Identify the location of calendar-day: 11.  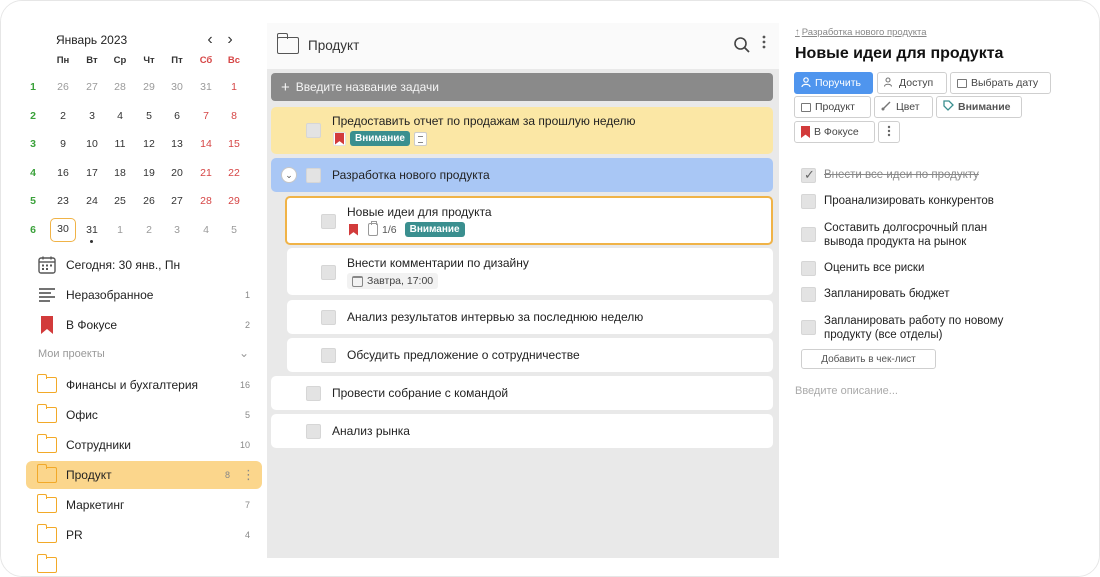
(120, 144).